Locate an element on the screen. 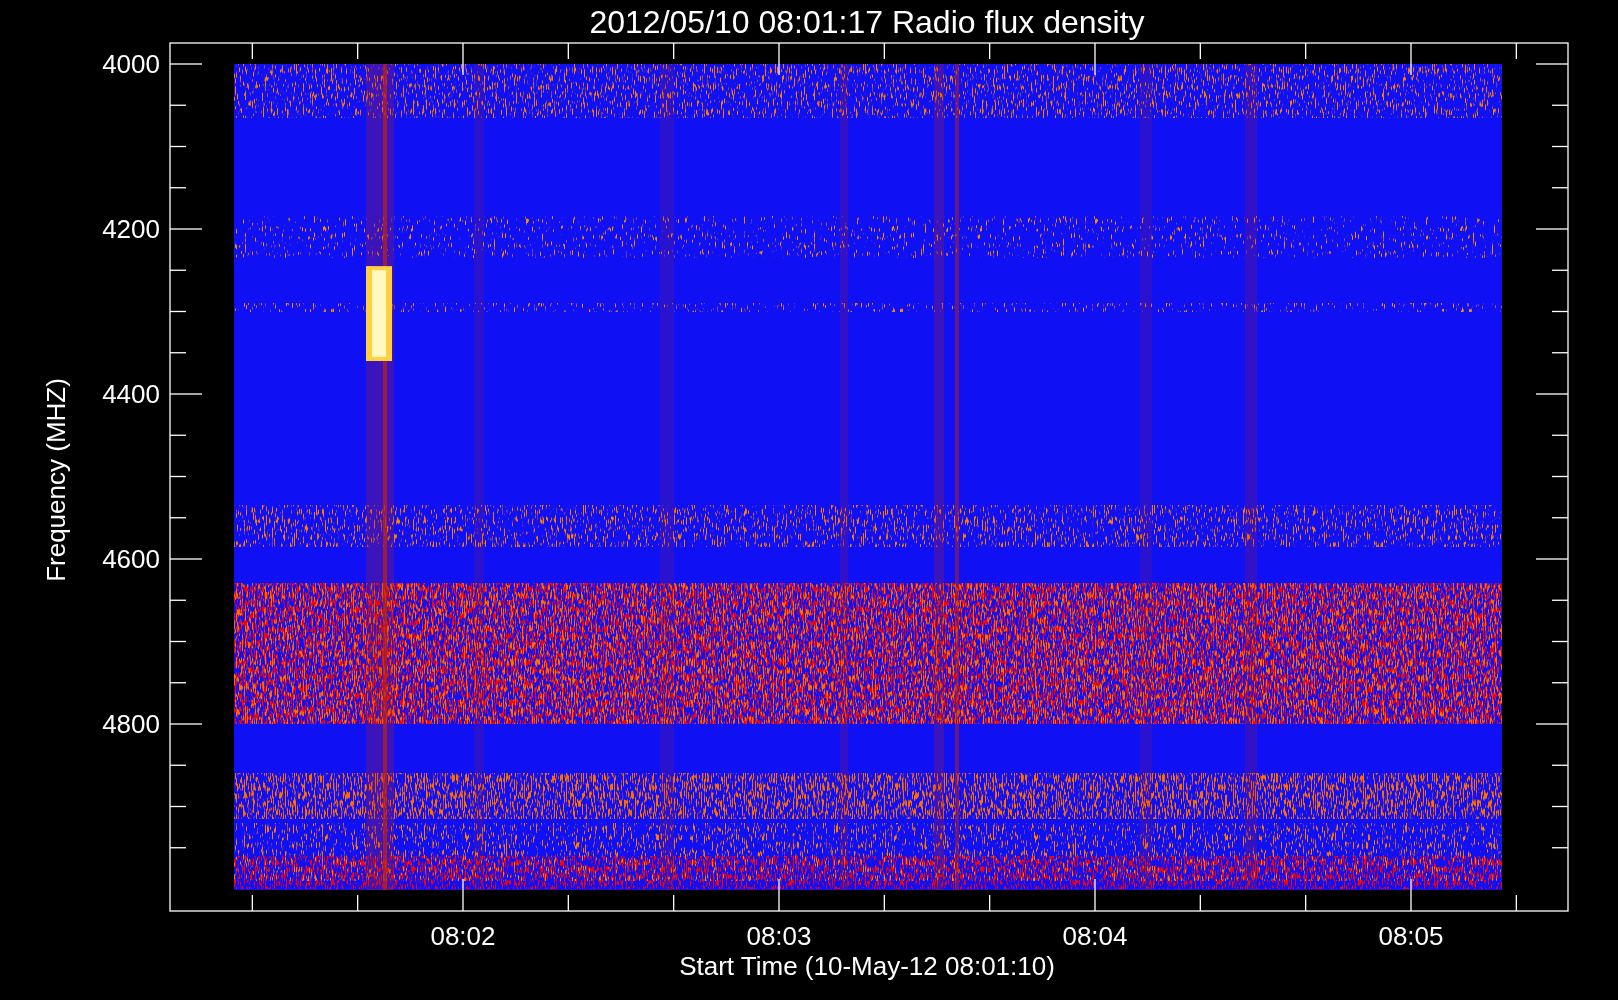 This screenshot has height=1000, width=1618. tick-label: 4800 is located at coordinates (131, 724).